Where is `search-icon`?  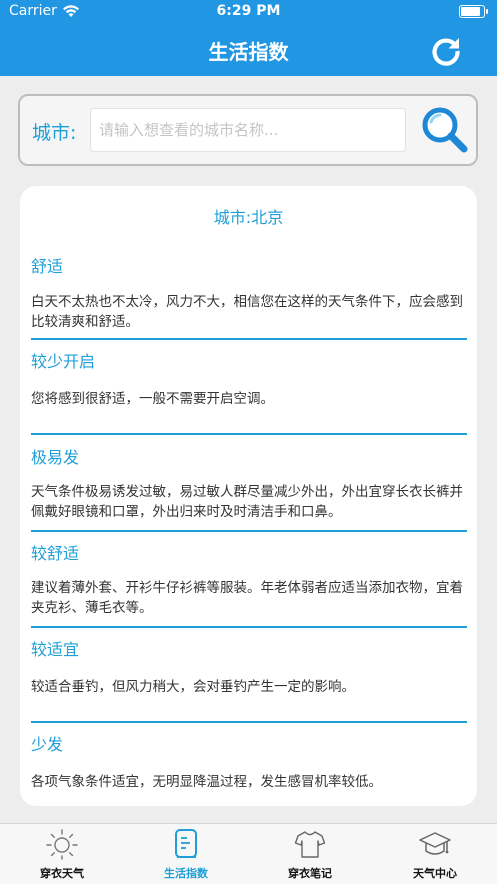 search-icon is located at coordinates (444, 130).